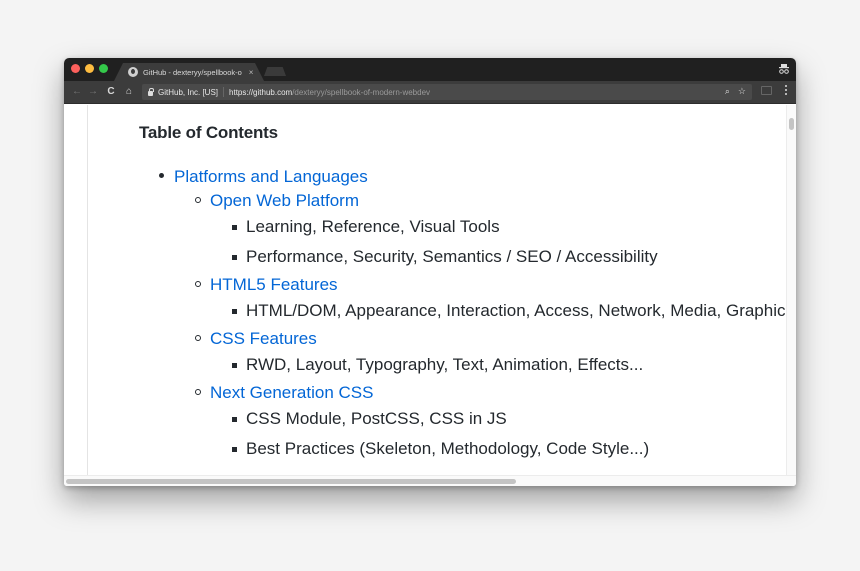 This screenshot has width=860, height=571. What do you see at coordinates (502, 201) in the screenshot?
I see `toc-link-open-web-platform: Open Web Platform` at bounding box center [502, 201].